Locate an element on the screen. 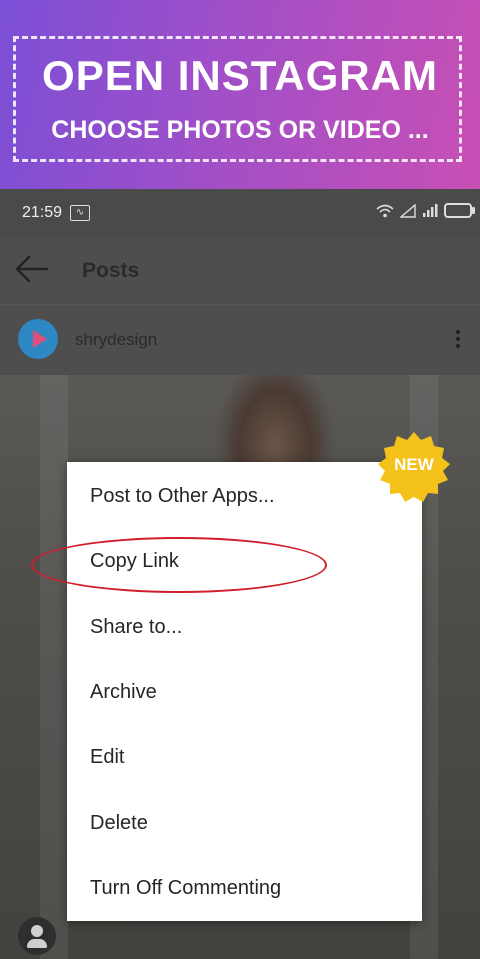  username: shrydesign is located at coordinates (116, 340).